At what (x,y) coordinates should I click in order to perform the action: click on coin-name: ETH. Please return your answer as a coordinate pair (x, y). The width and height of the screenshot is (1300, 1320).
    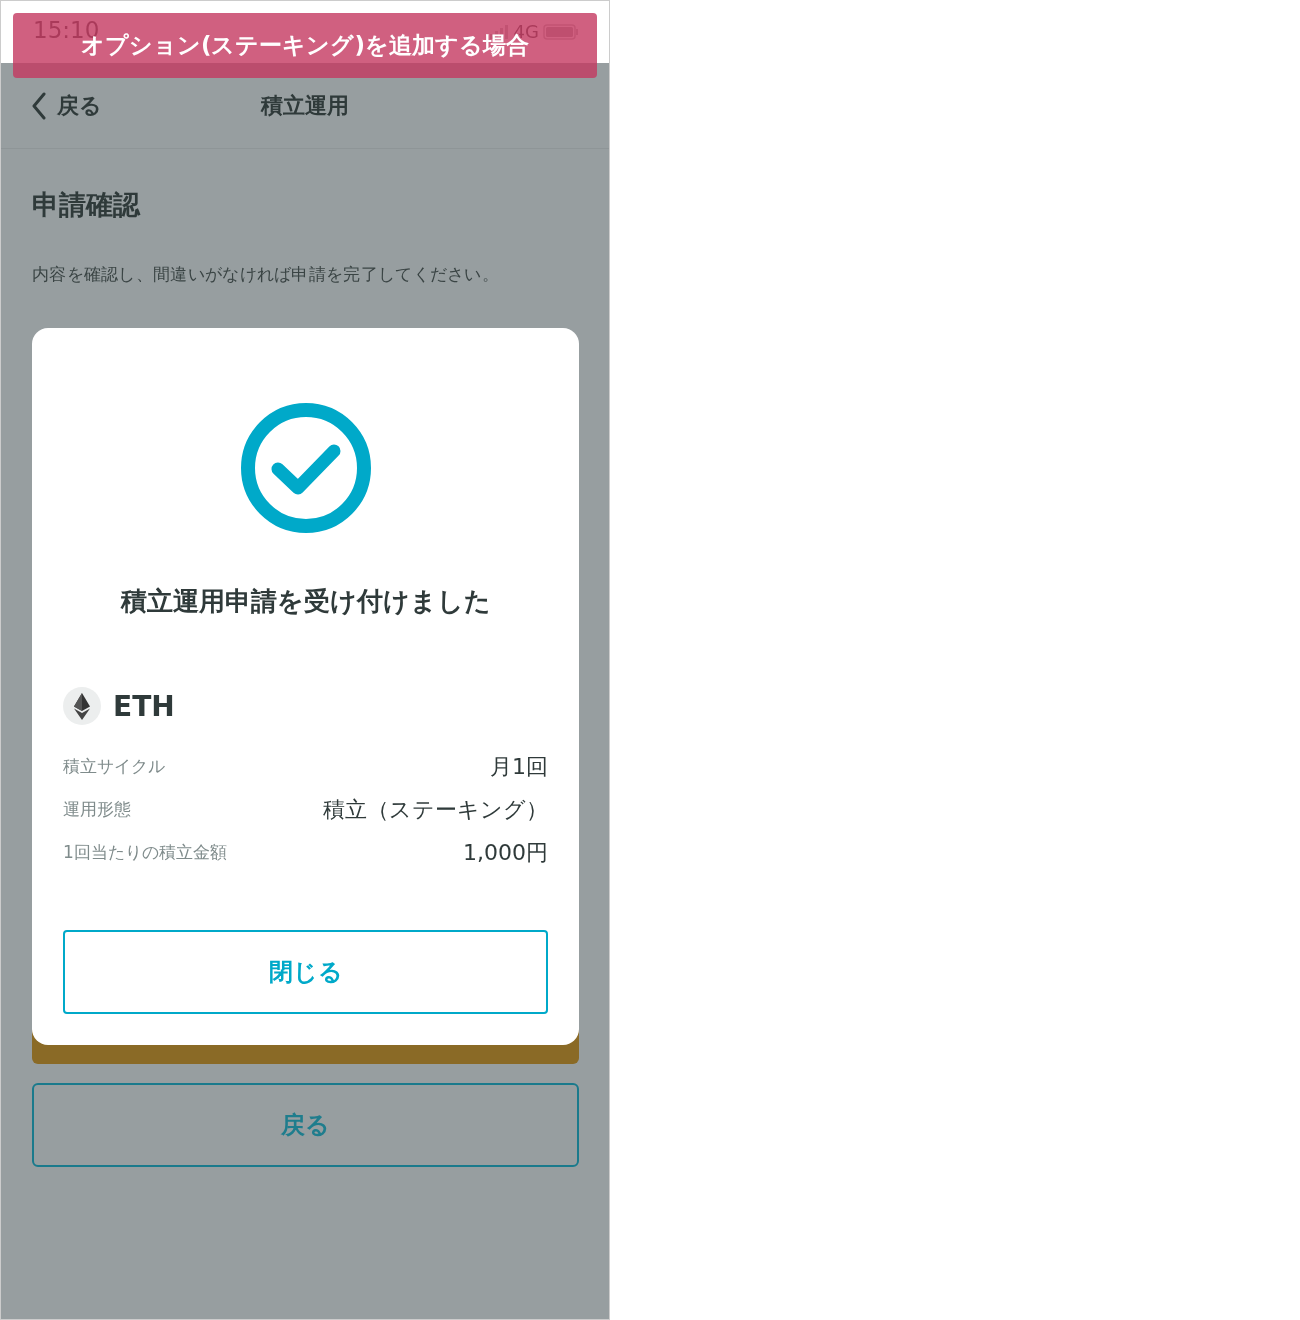
    Looking at the image, I should click on (144, 706).